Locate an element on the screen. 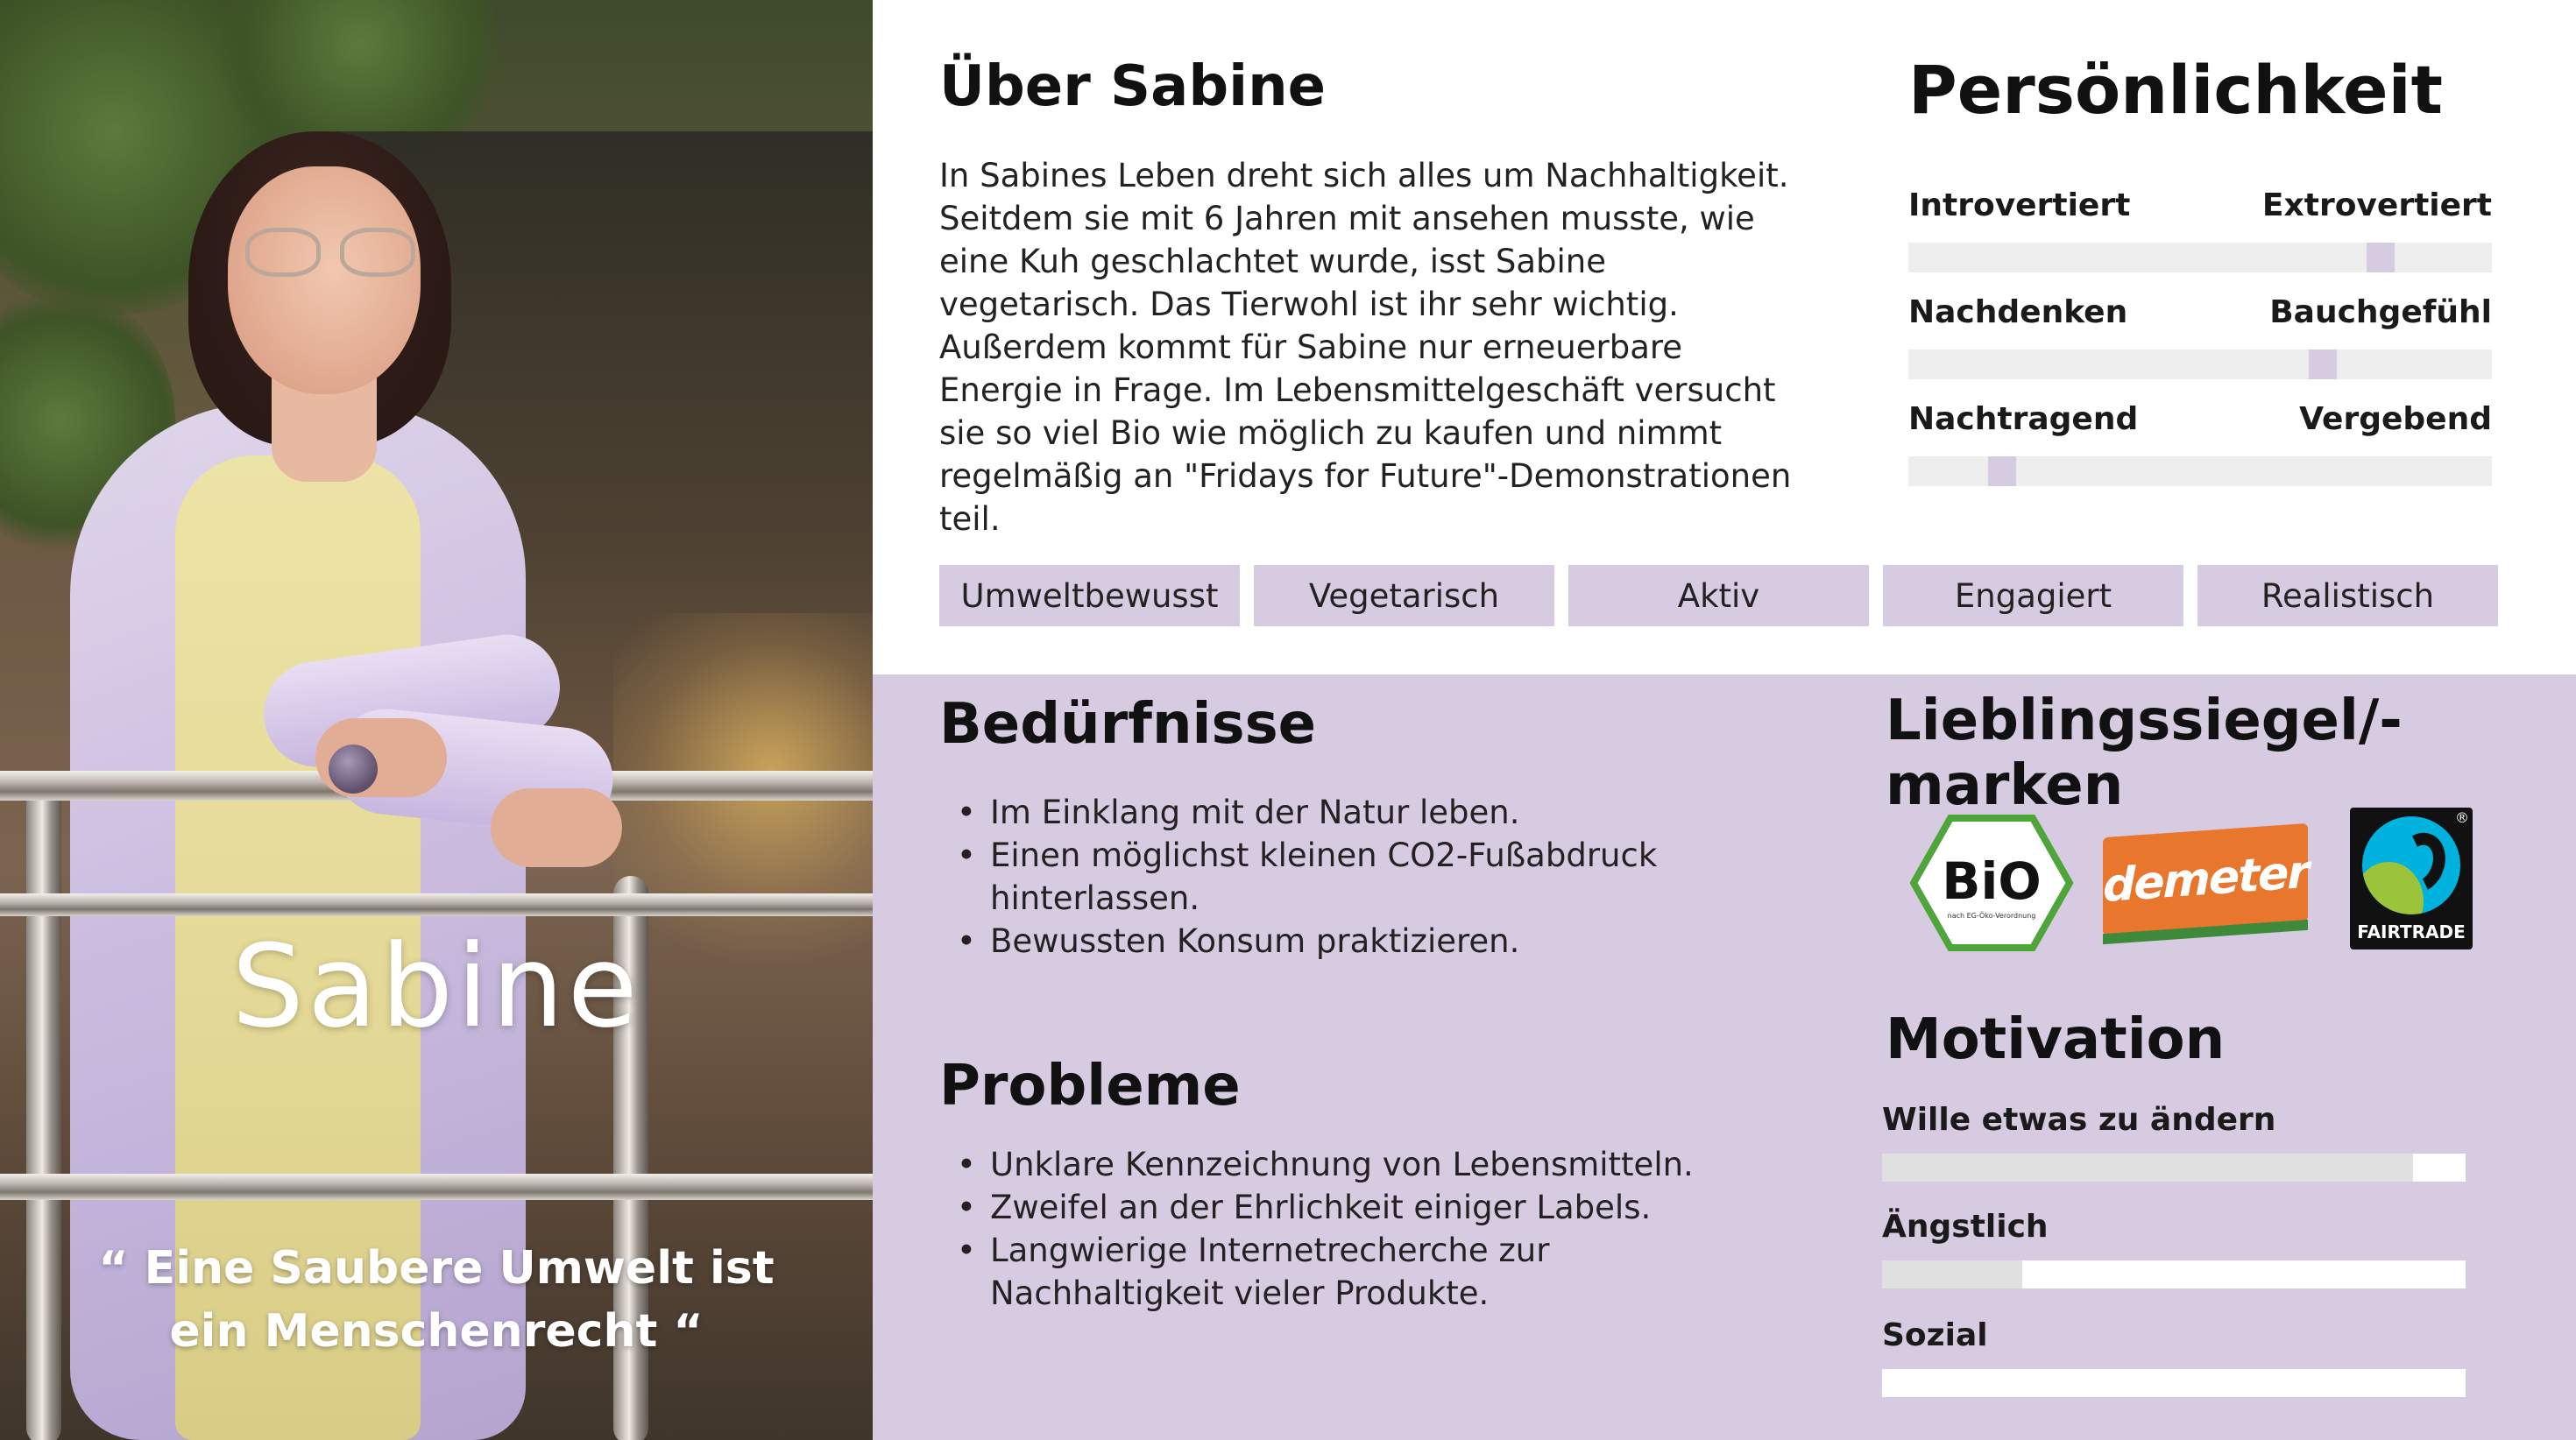  tag-vegetarisch: Vegetarisch is located at coordinates (1404, 595).